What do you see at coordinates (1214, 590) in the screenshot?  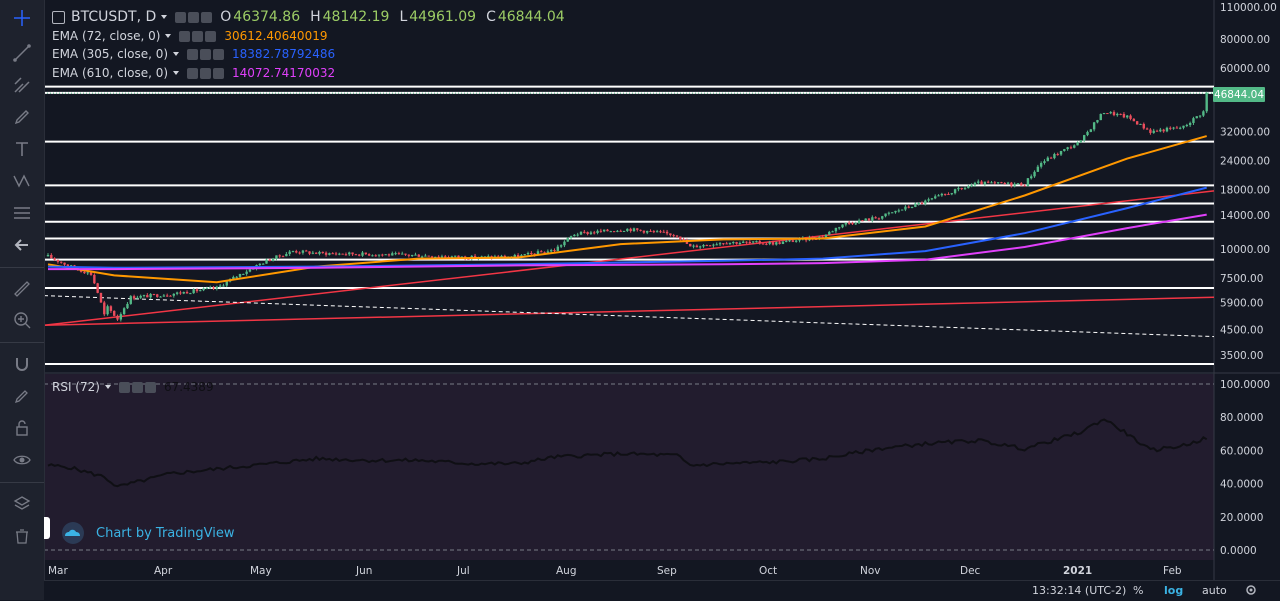 I see `auto-toggle: auto` at bounding box center [1214, 590].